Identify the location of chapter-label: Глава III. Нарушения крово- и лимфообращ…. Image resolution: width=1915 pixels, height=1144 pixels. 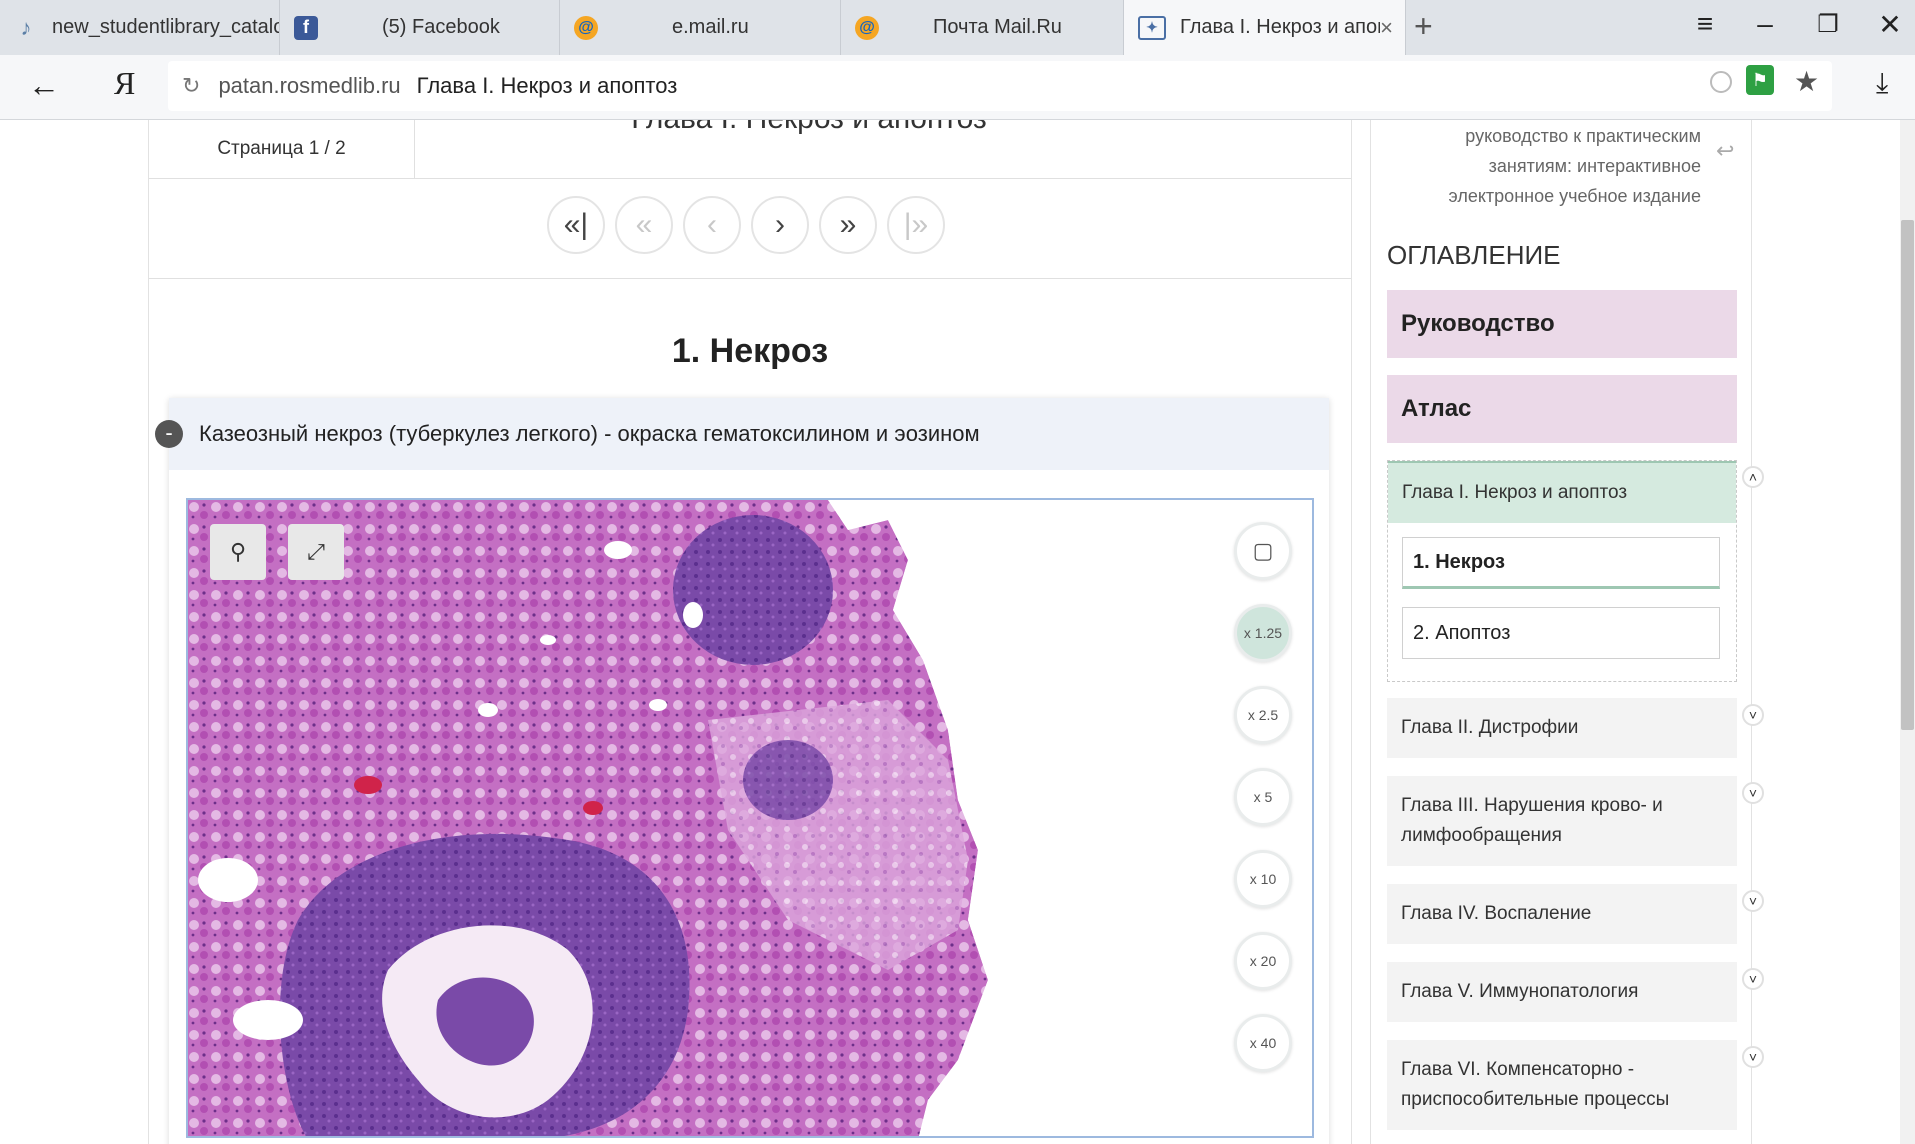
(1532, 820).